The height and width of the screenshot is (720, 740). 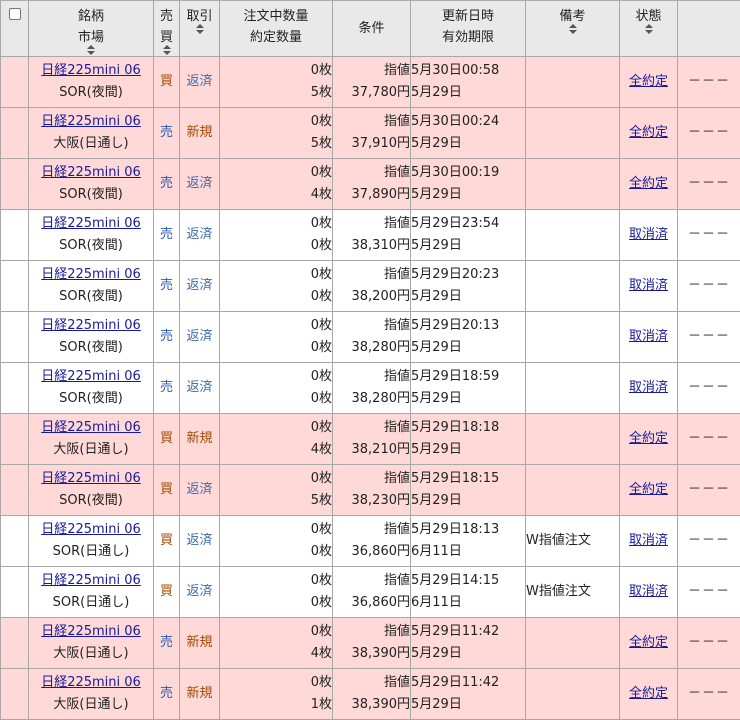 I want to click on time-cell: 5月29日14:156月11日, so click(x=468, y=592).